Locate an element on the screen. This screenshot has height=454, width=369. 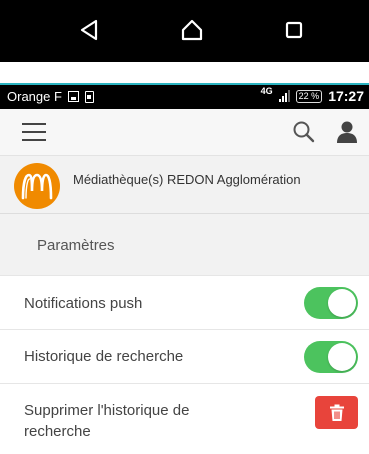
delete-history-button is located at coordinates (336, 412).